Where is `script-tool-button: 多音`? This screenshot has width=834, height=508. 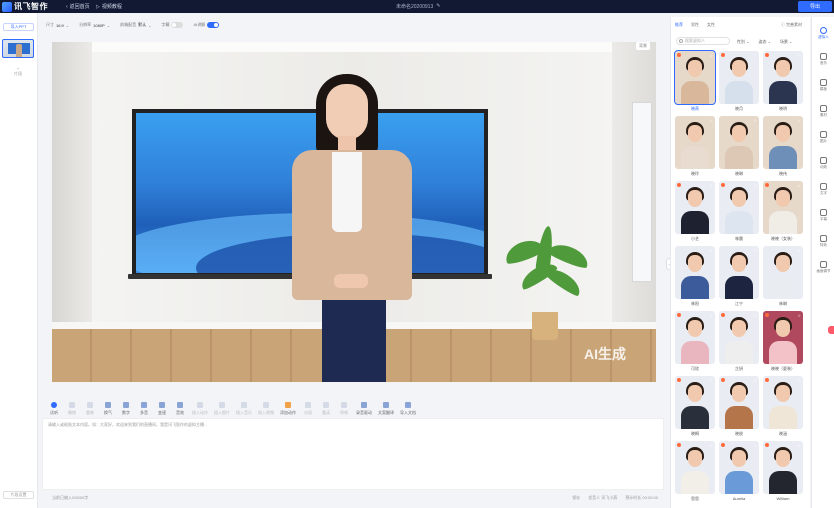 script-tool-button: 多音 is located at coordinates (144, 409).